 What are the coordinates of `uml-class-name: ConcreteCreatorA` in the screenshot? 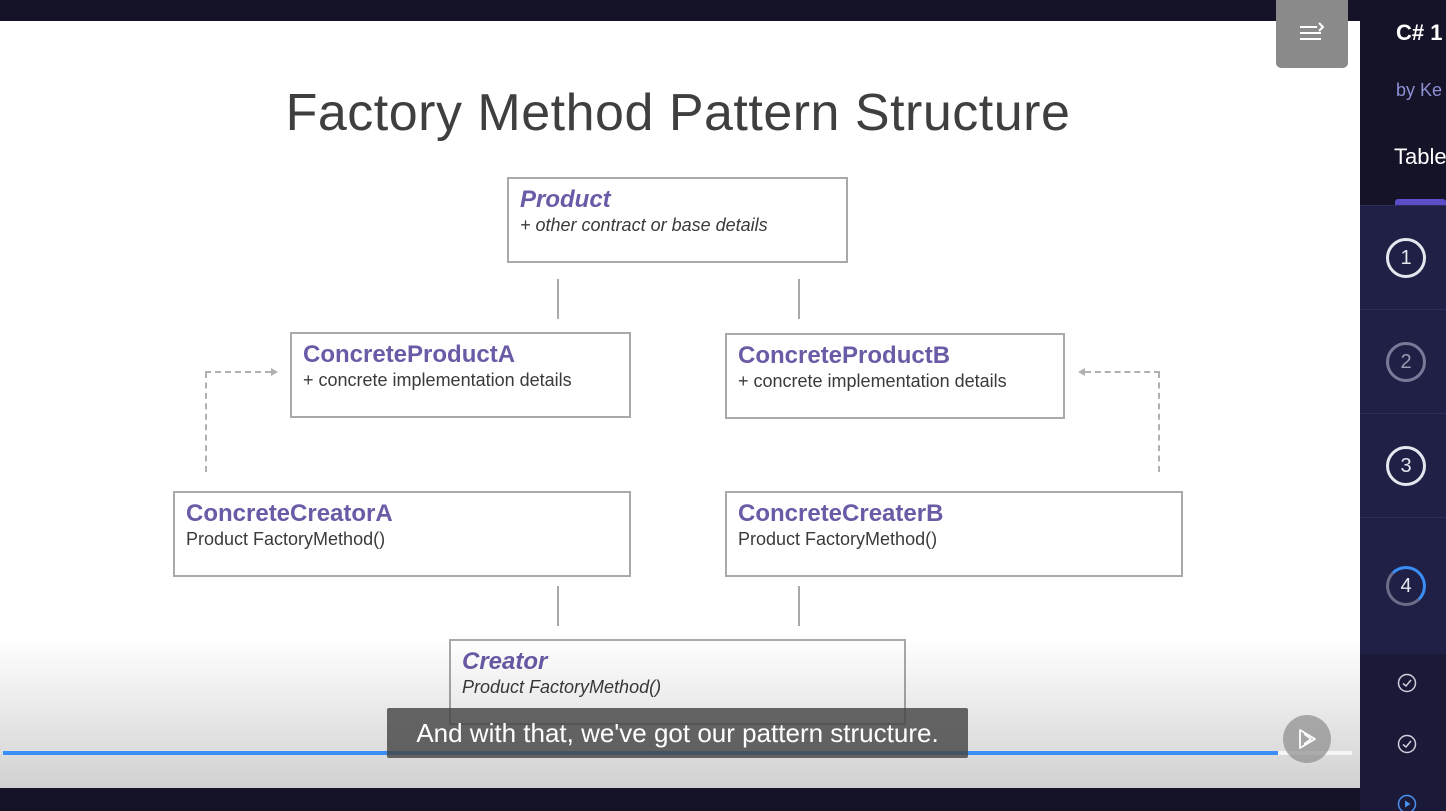 It's located at (289, 513).